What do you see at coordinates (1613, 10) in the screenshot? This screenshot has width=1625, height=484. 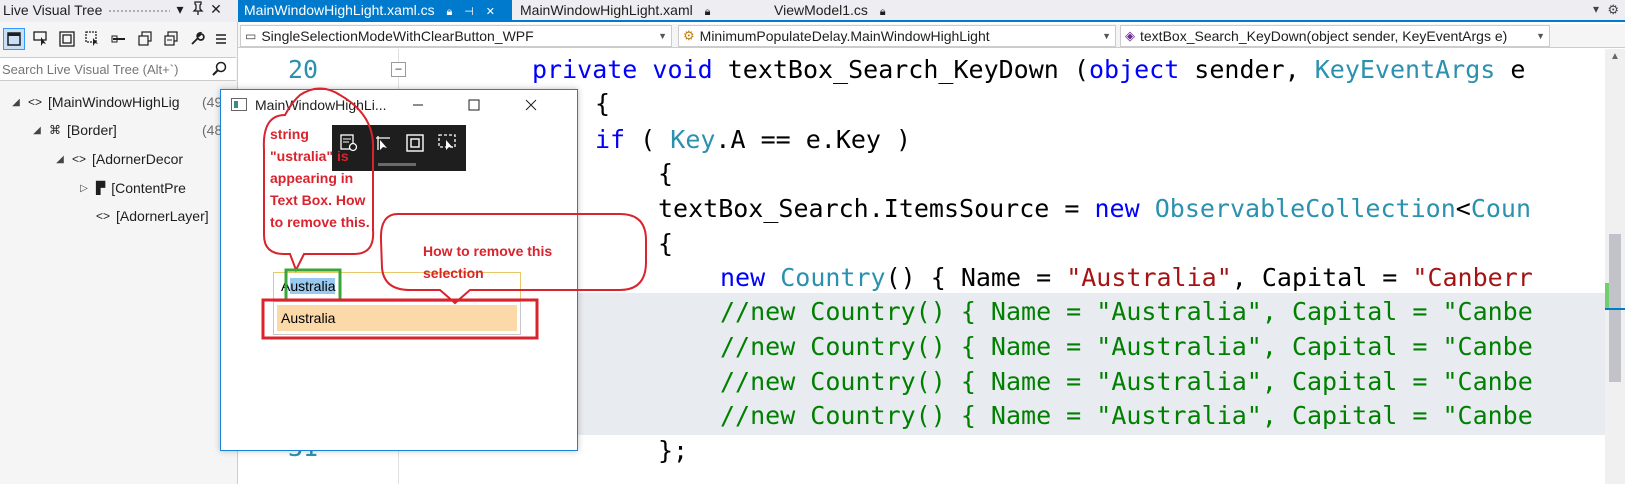 I see `gear-icon: ⚙` at bounding box center [1613, 10].